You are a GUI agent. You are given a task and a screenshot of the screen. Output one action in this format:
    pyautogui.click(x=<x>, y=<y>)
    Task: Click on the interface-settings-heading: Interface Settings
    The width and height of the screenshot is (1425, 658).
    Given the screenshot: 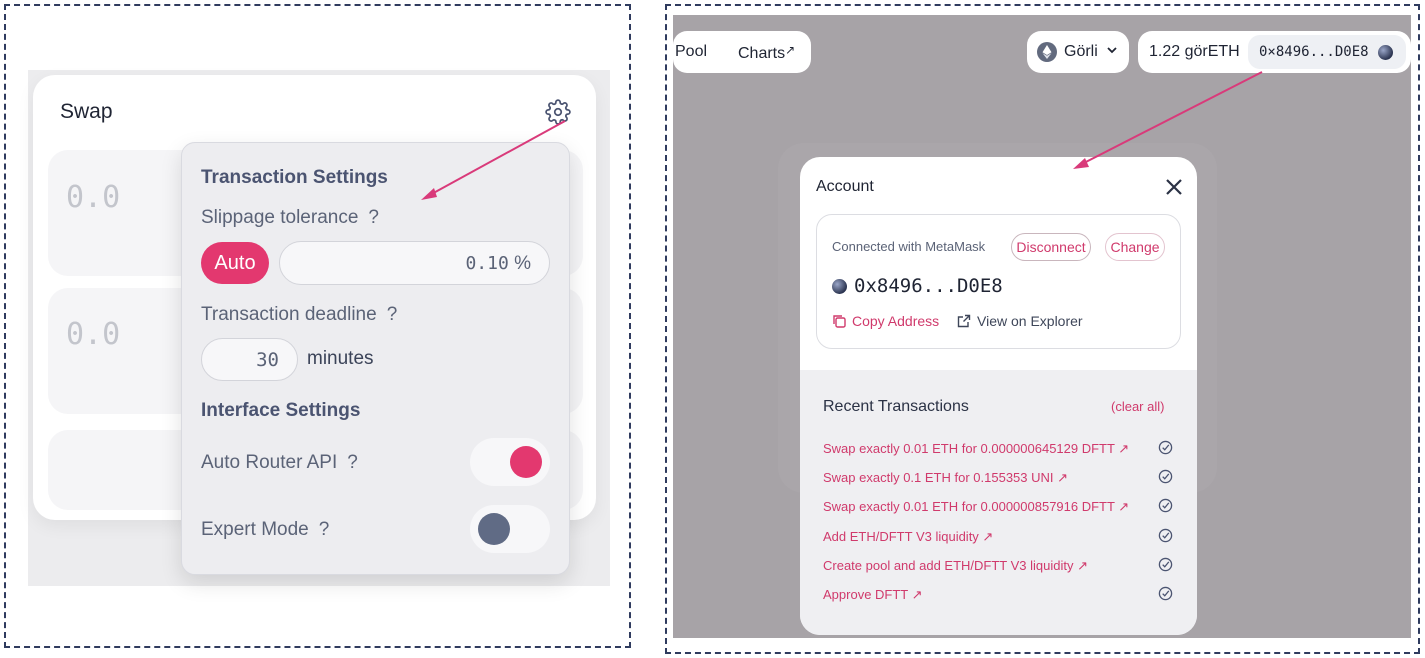 What is the action you would take?
    pyautogui.click(x=281, y=410)
    